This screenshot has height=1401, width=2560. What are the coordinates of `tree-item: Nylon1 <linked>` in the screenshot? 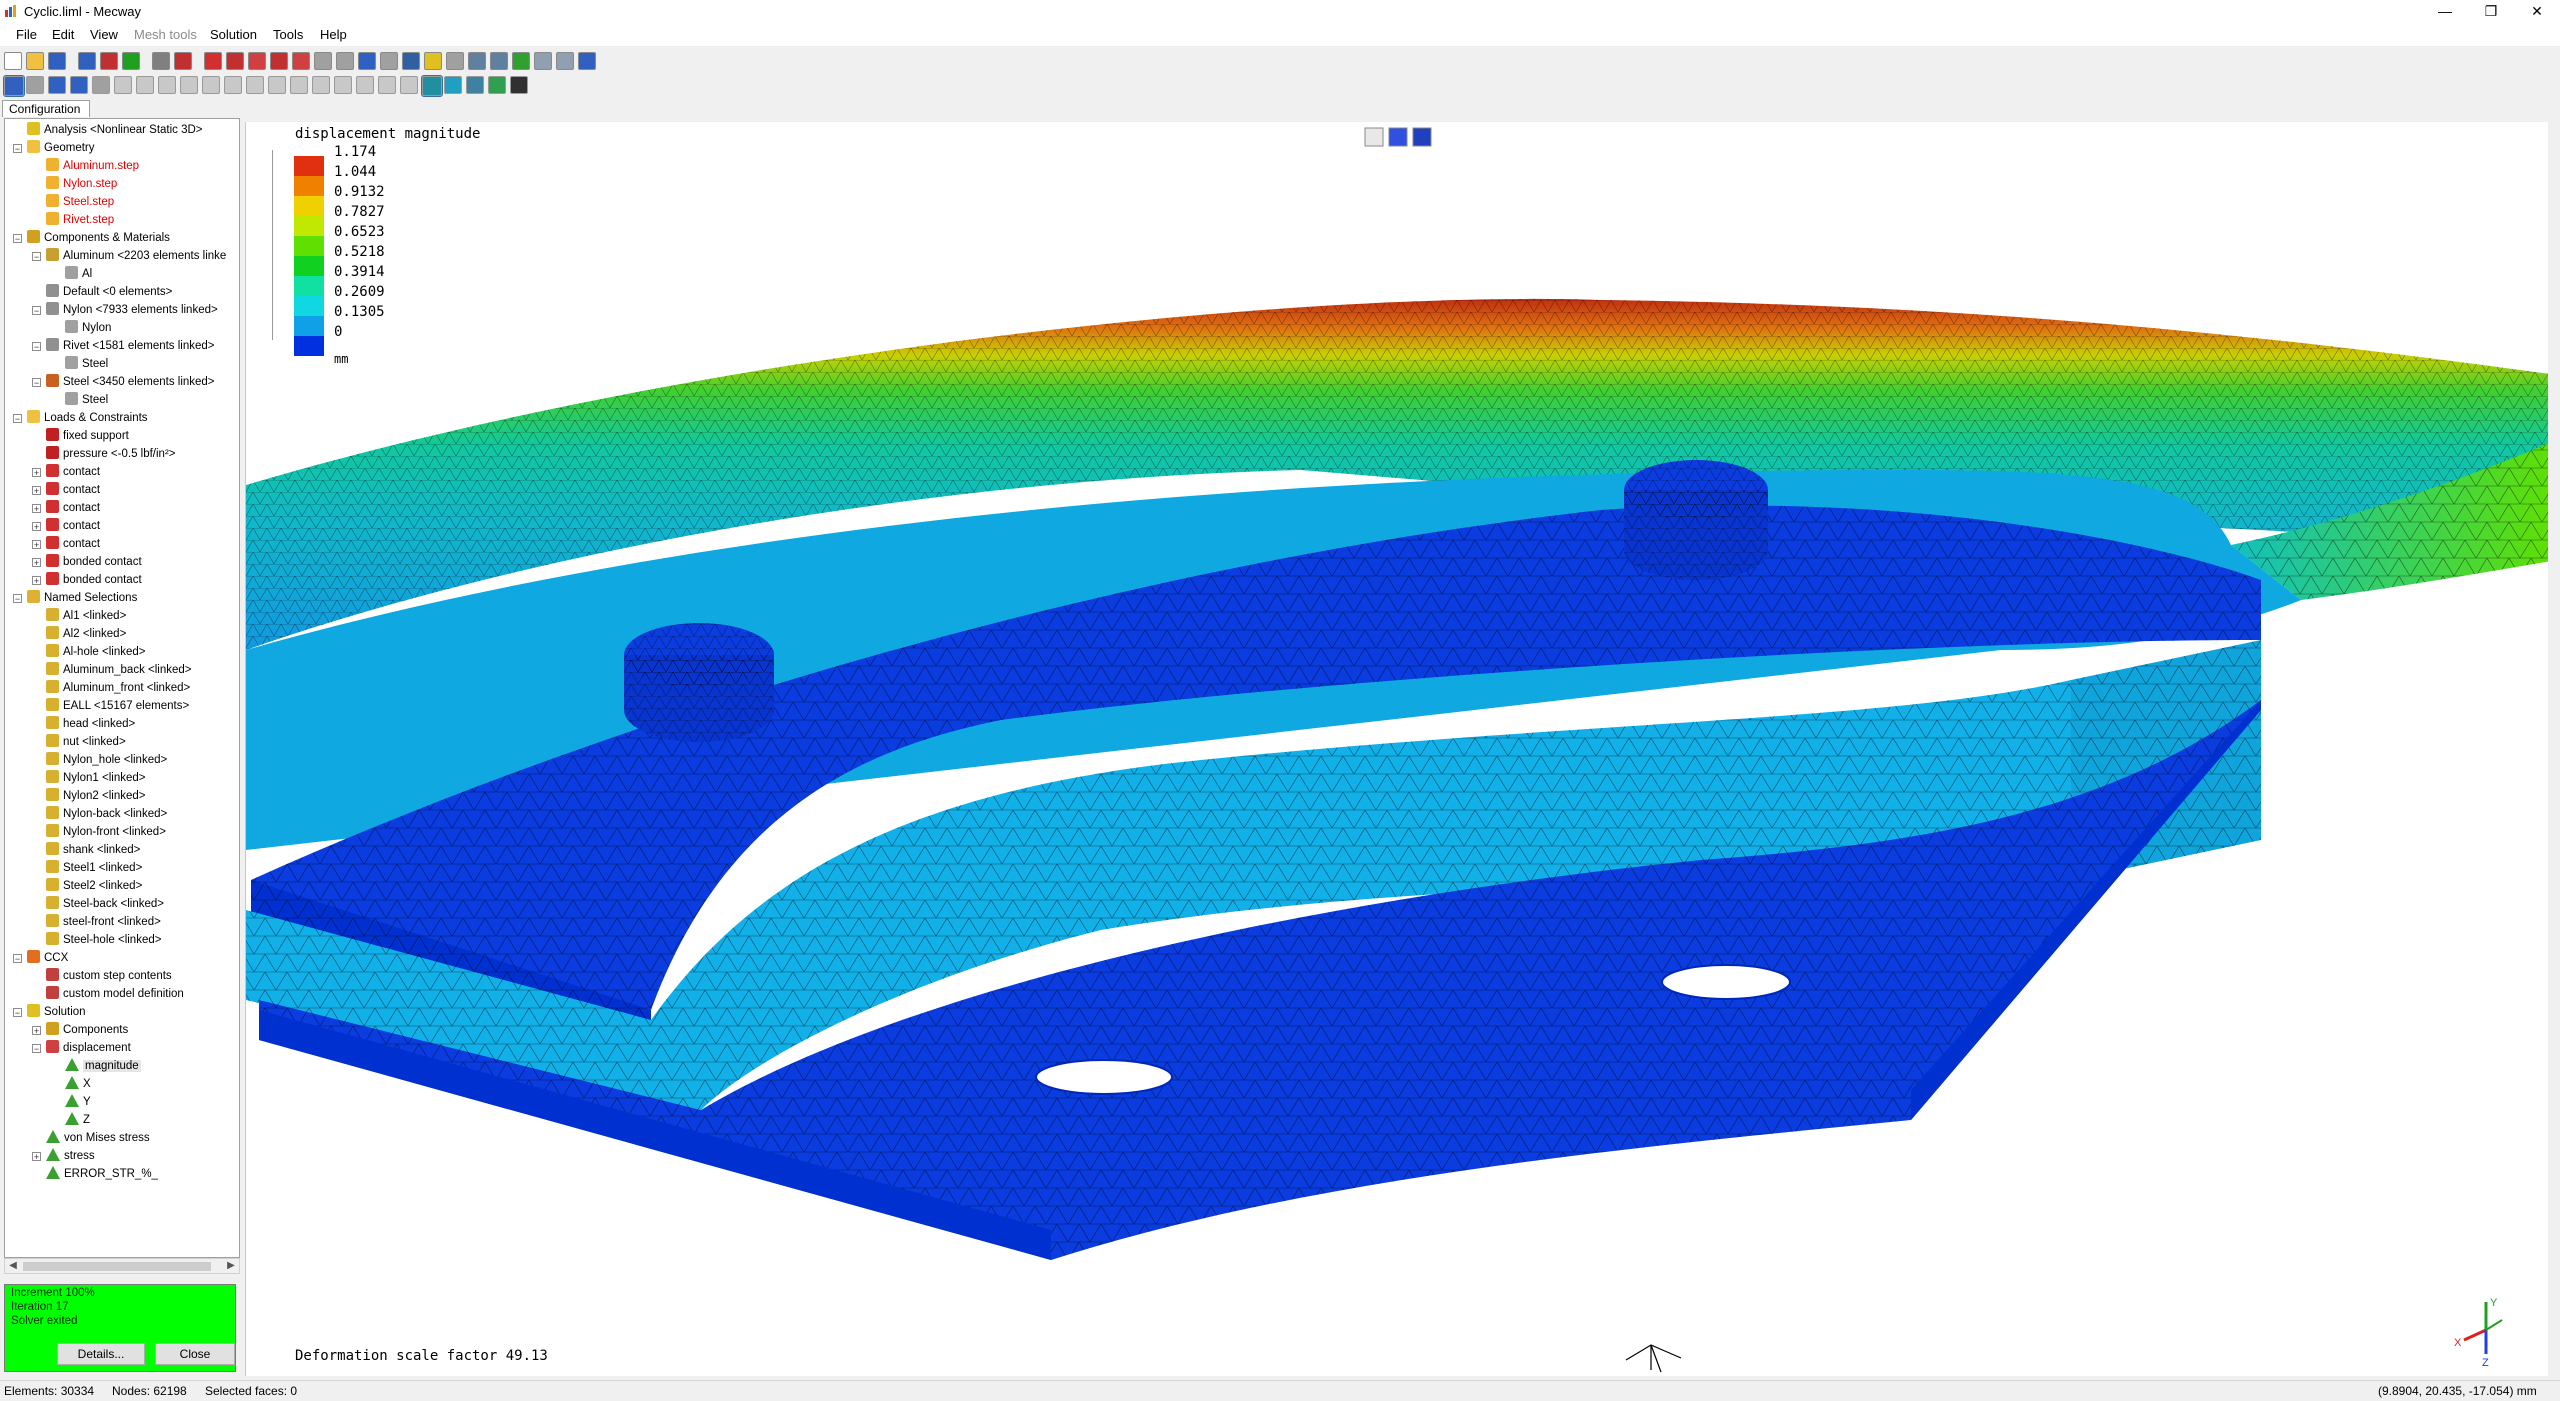 It's located at (95, 778).